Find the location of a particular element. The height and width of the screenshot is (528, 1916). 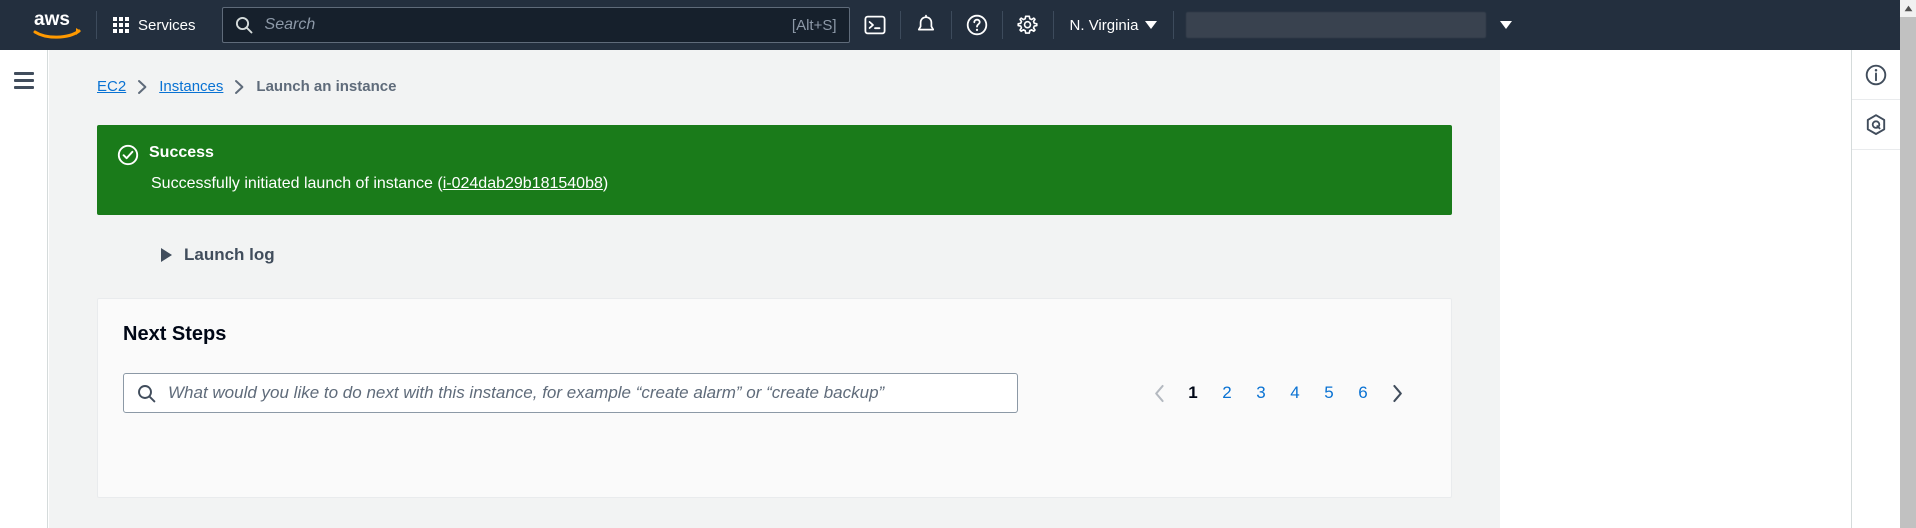

info-icon is located at coordinates (1876, 74).